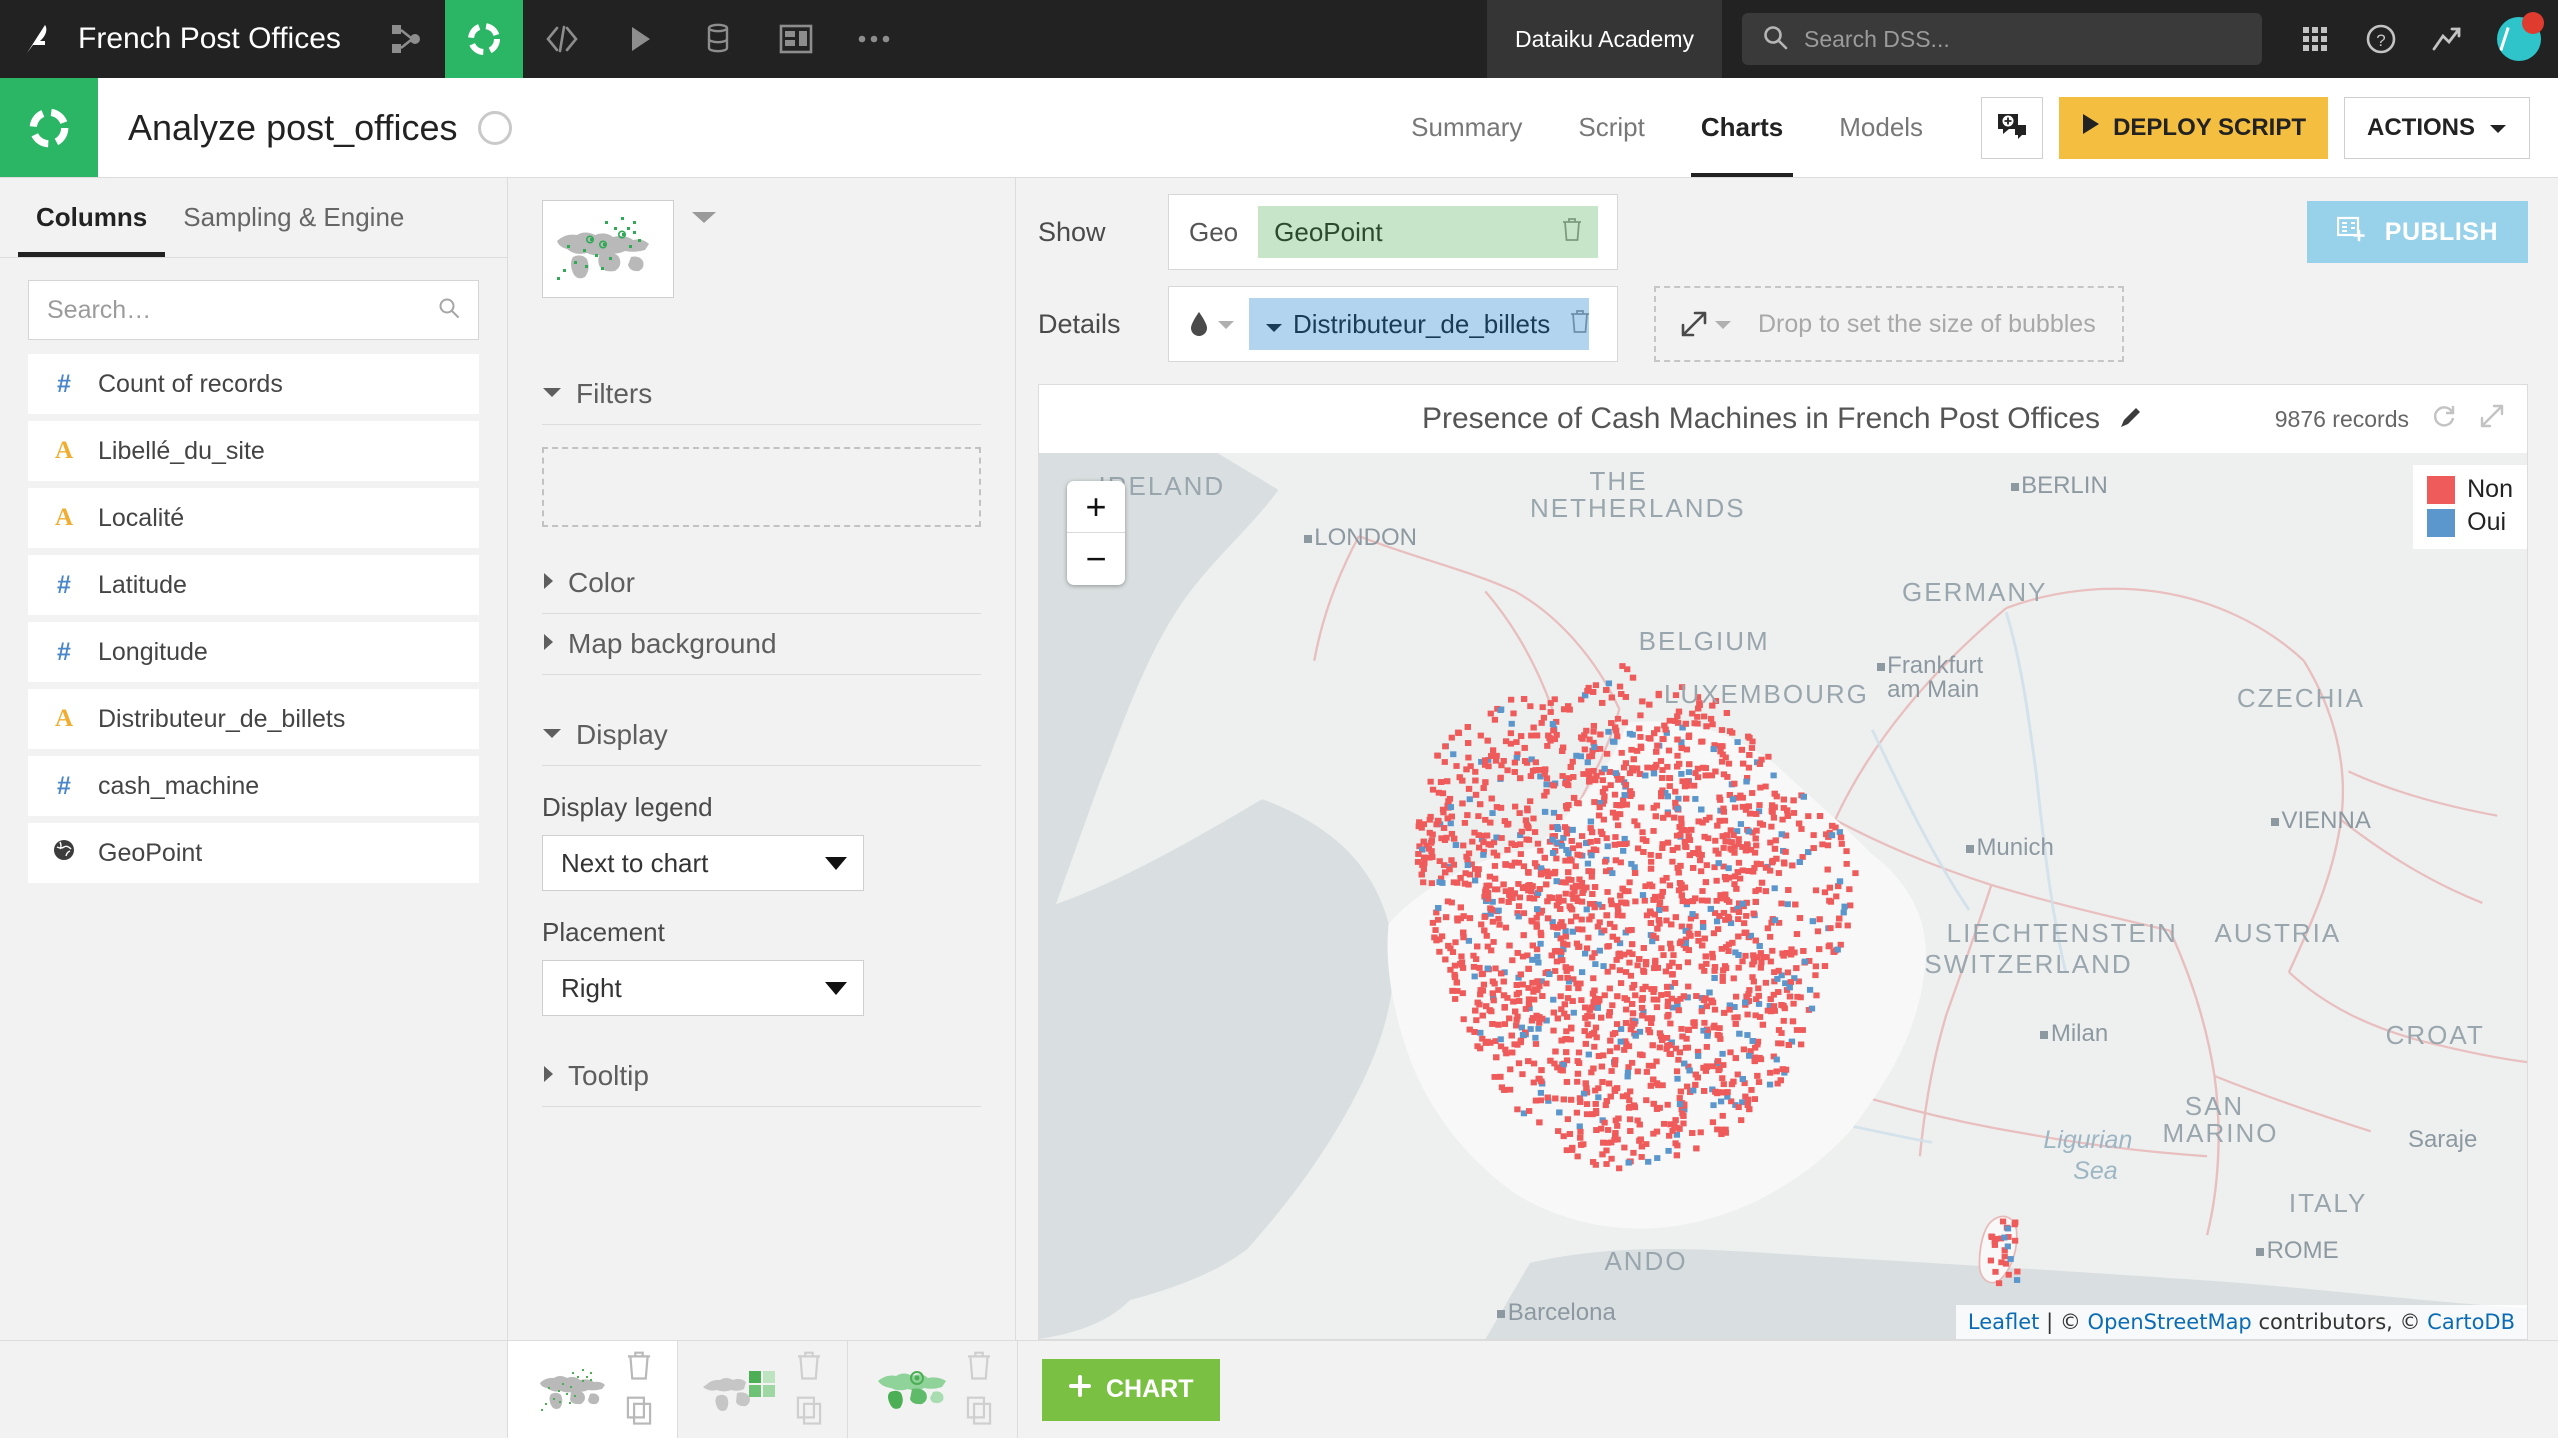 This screenshot has width=2558, height=1438. Describe the element at coordinates (2062, 933) in the screenshot. I see `map-label: LIECHTENSTEIN` at that location.